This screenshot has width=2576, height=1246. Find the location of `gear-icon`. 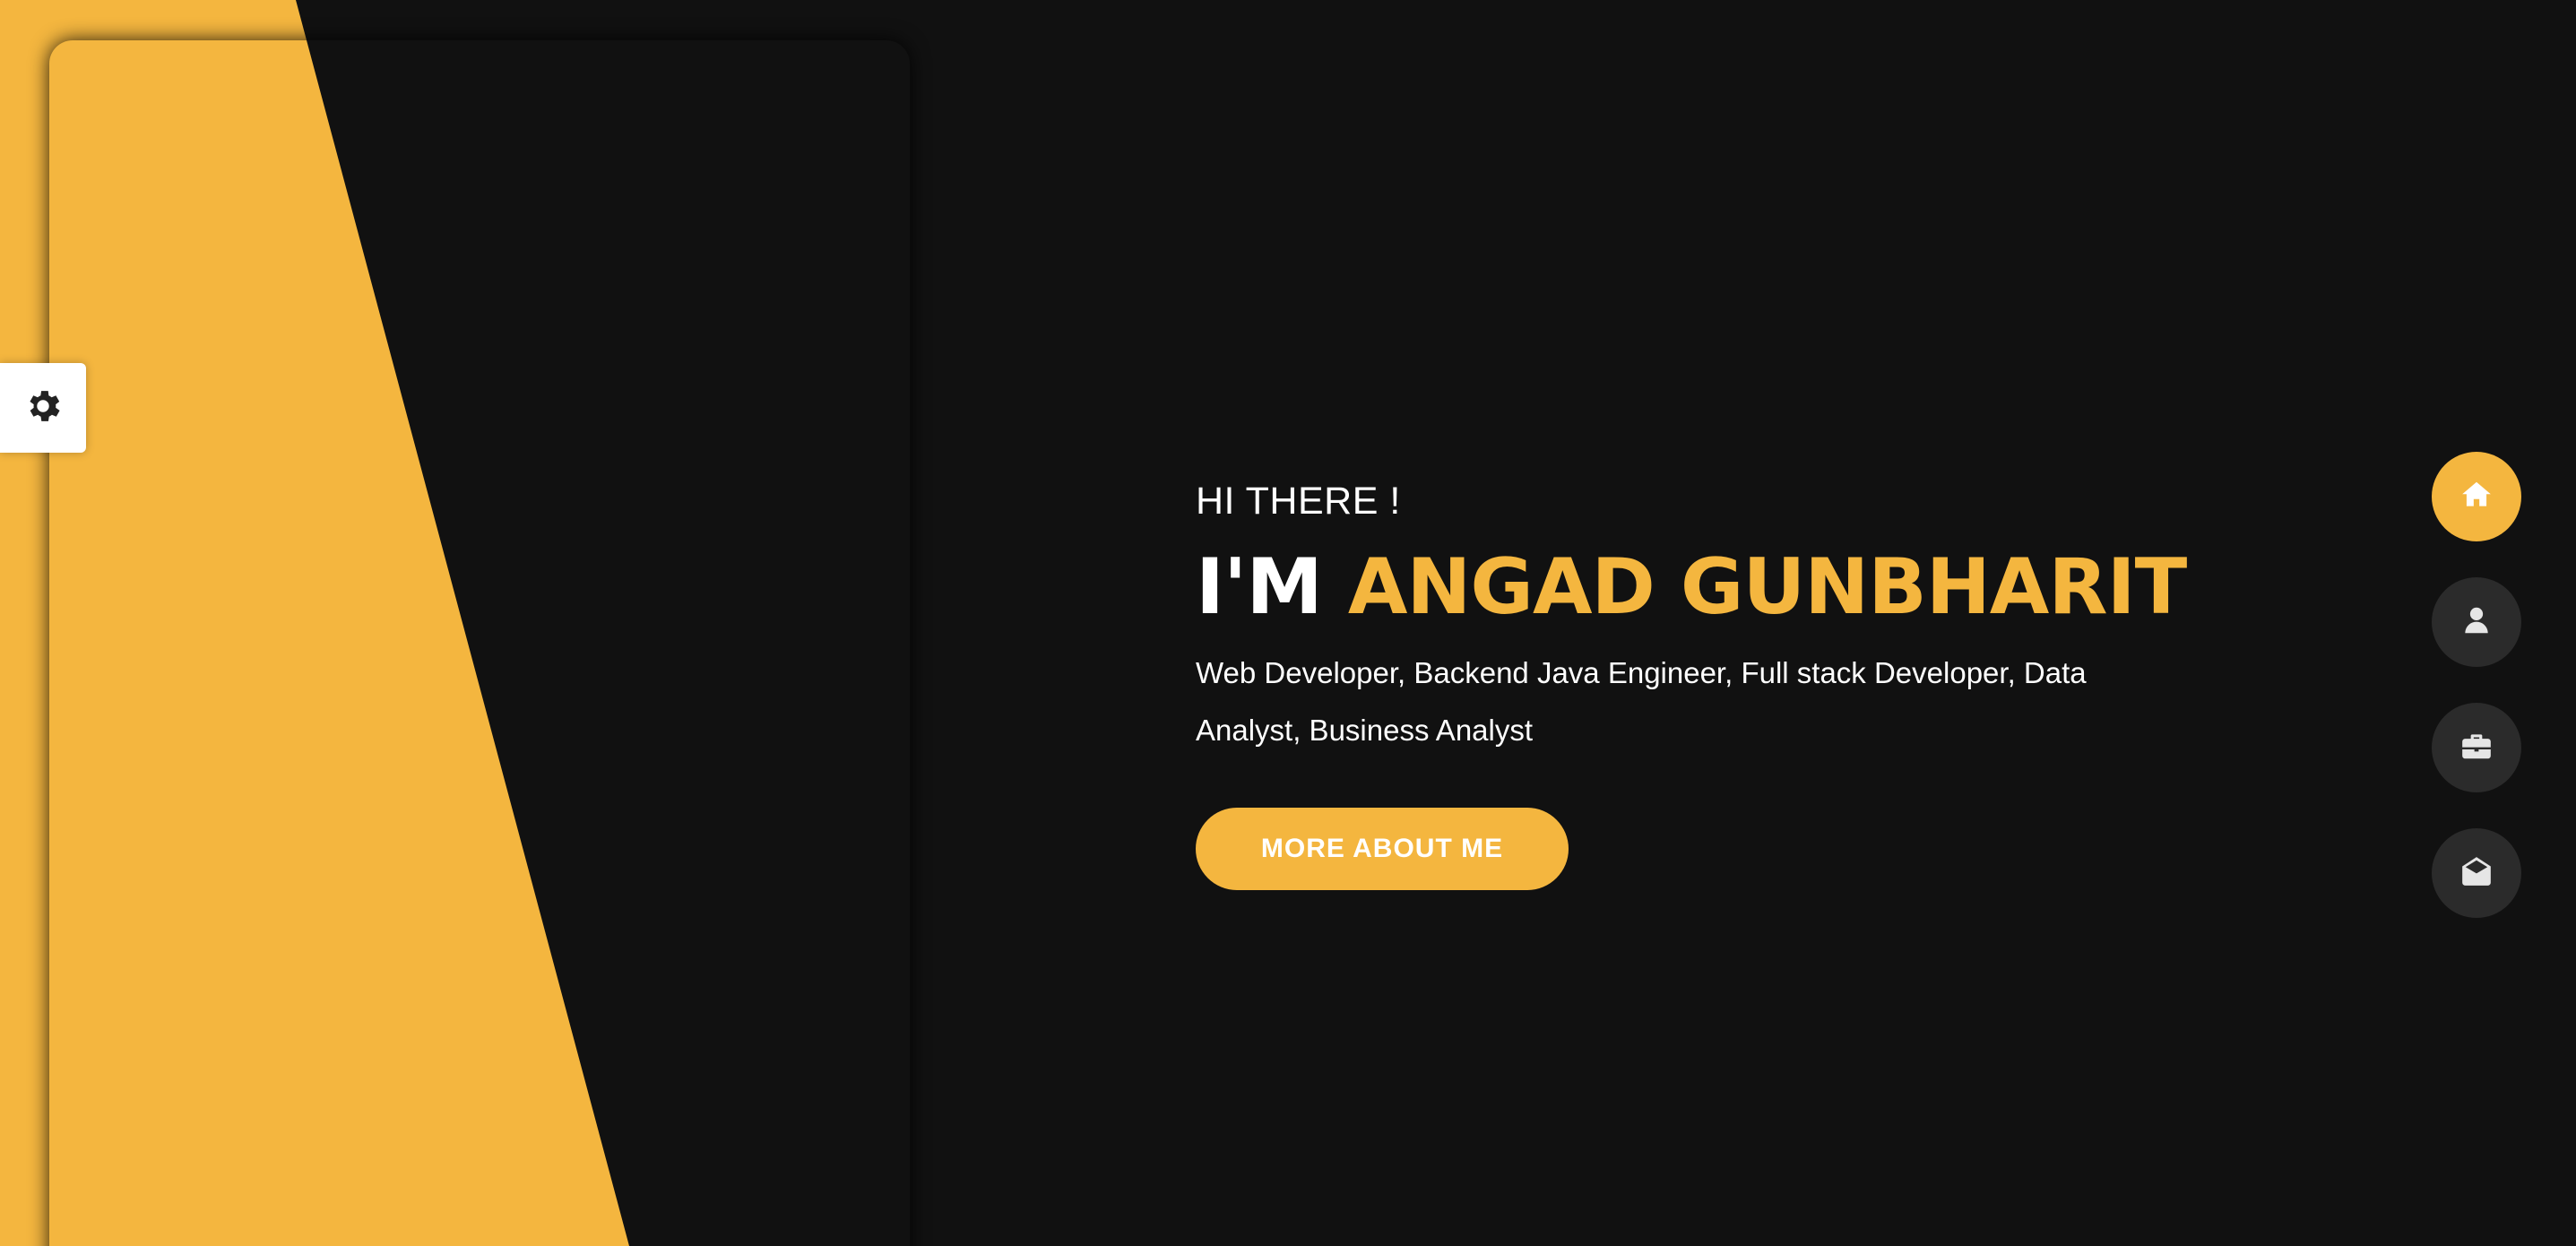

gear-icon is located at coordinates (43, 408).